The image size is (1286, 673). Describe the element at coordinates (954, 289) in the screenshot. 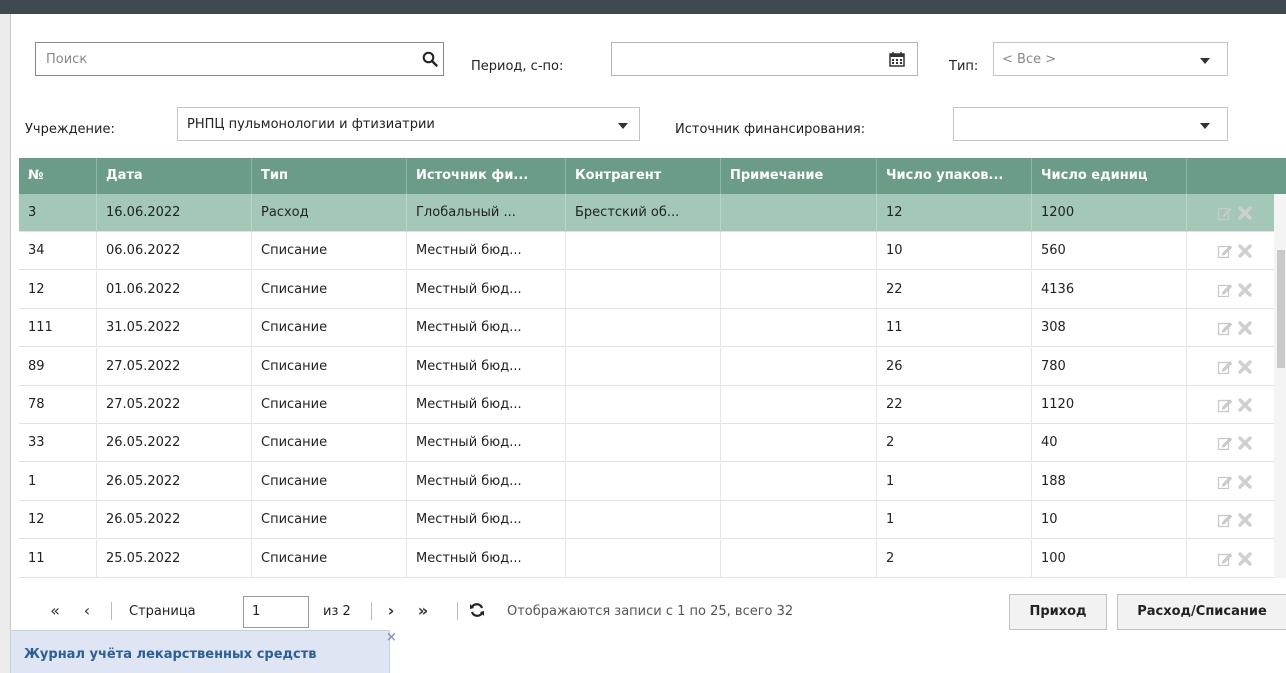

I see `table-cell: 22` at that location.